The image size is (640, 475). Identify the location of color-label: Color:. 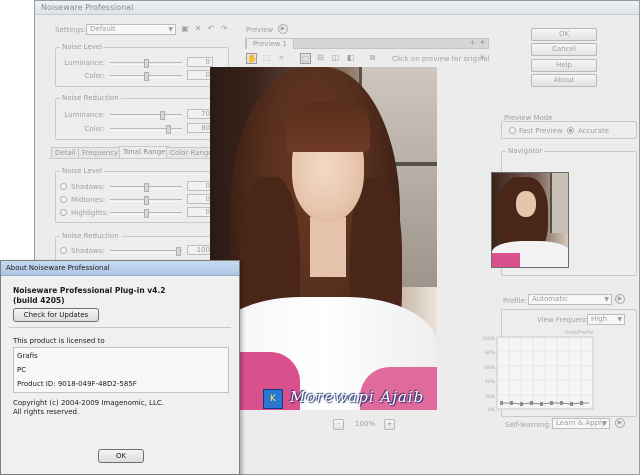
(94, 76).